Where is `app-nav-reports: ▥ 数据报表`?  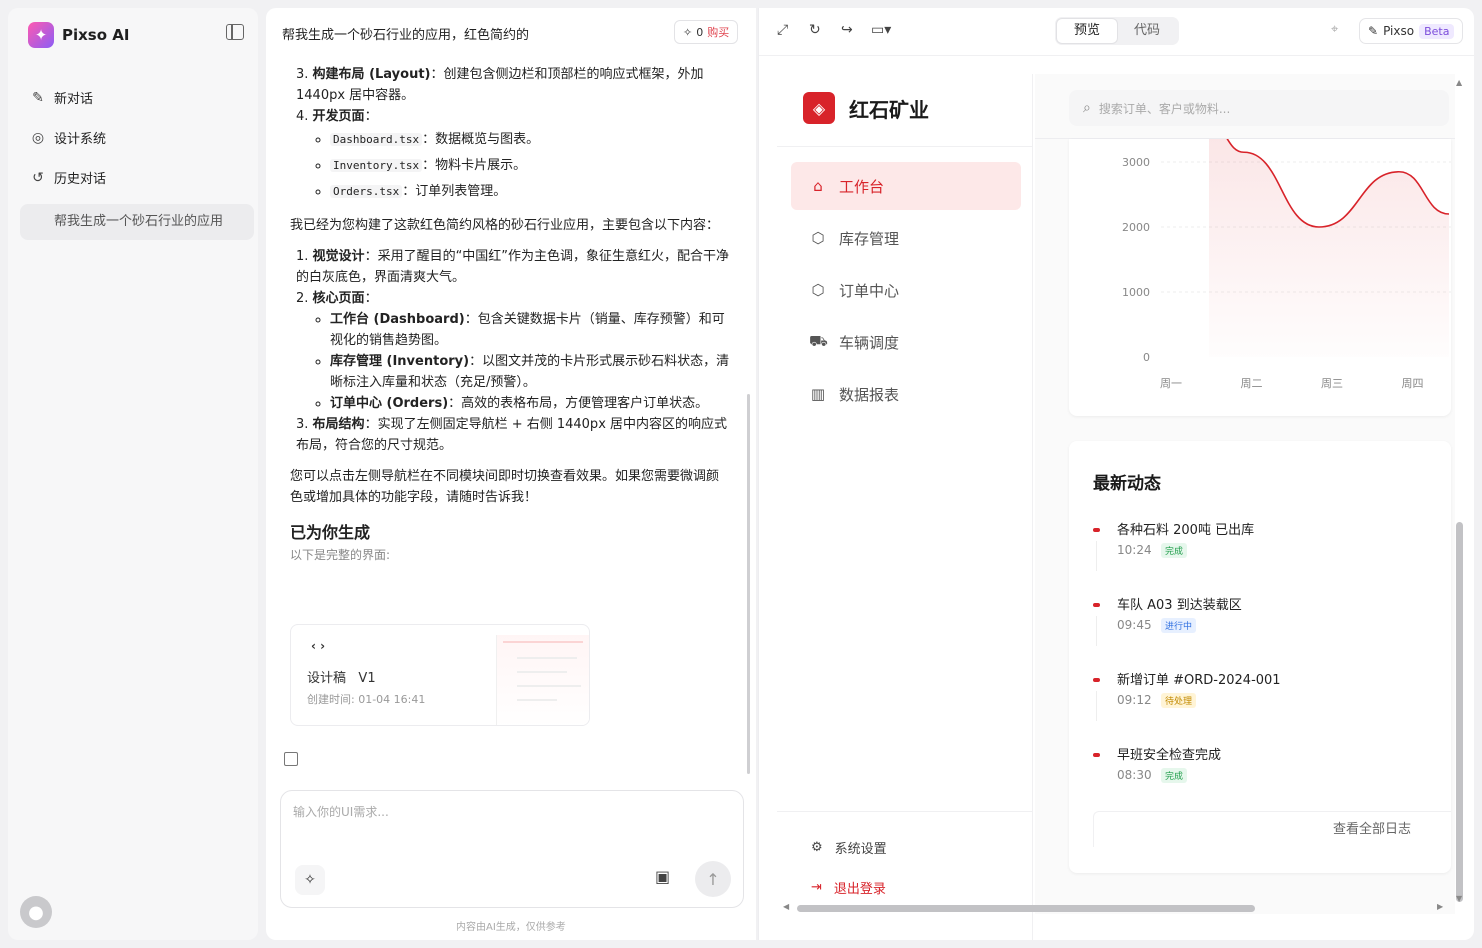 app-nav-reports: ▥ 数据报表 is located at coordinates (906, 394).